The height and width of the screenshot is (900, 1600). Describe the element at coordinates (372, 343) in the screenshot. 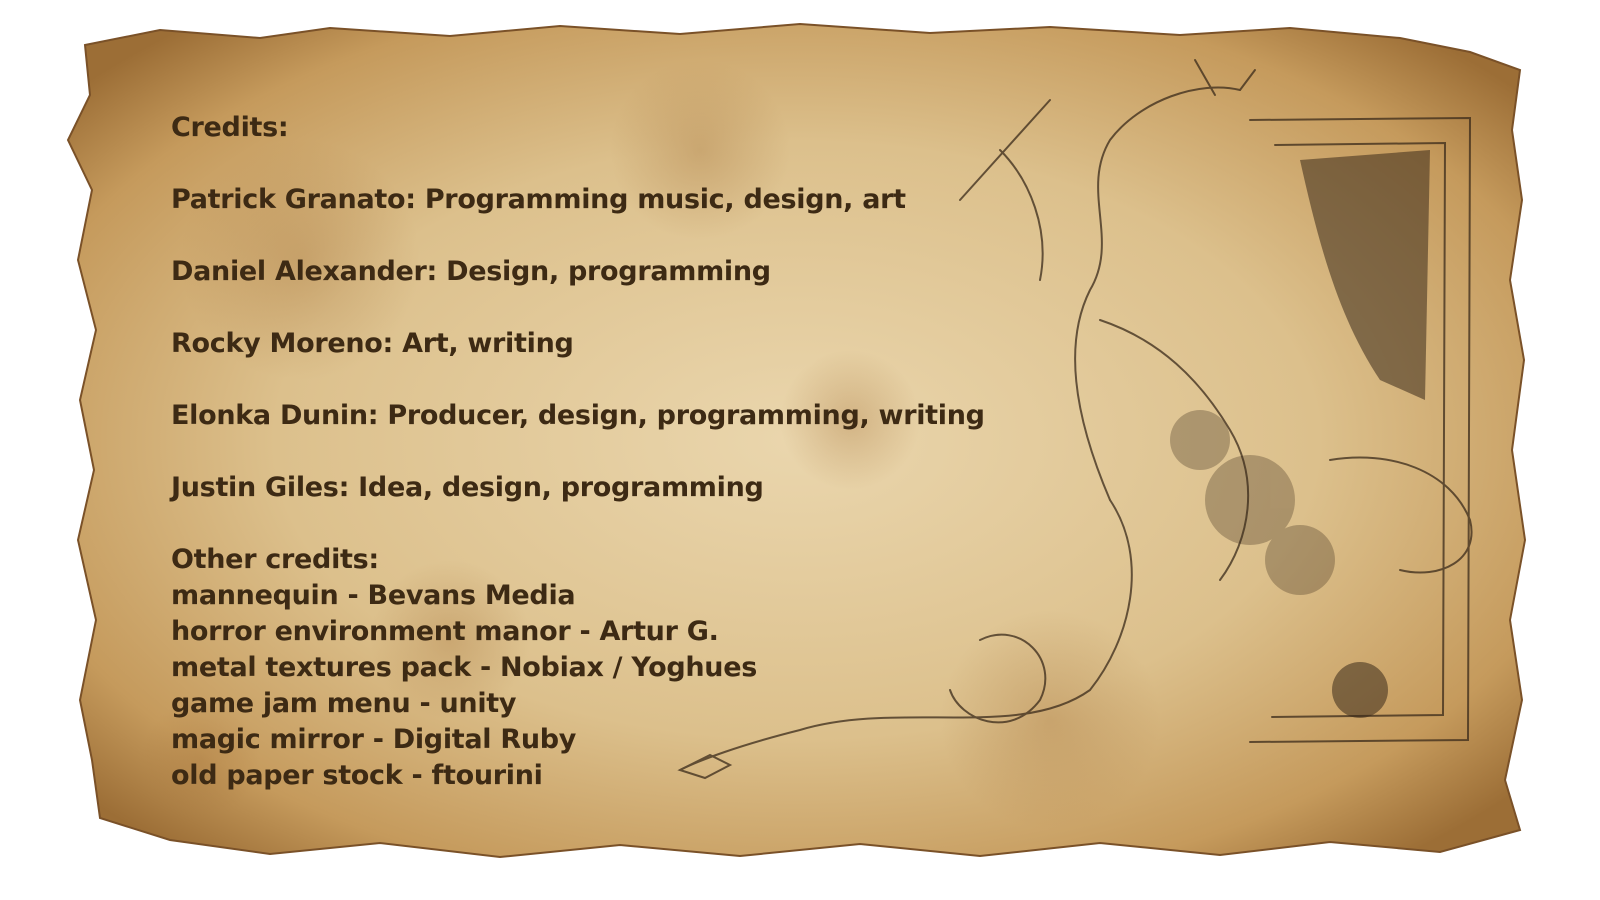

I see `credit-line-team: Rocky Moreno: Art, writing` at that location.